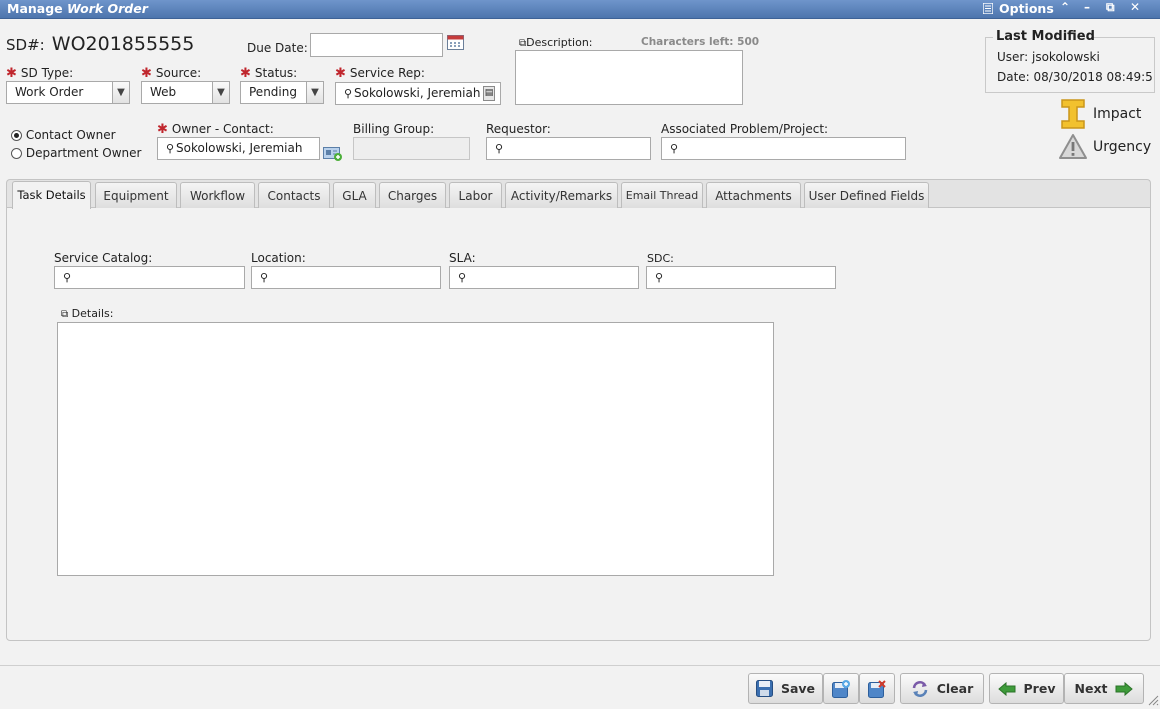 This screenshot has height=709, width=1160. I want to click on expand-icon: ⧉, so click(64, 314).